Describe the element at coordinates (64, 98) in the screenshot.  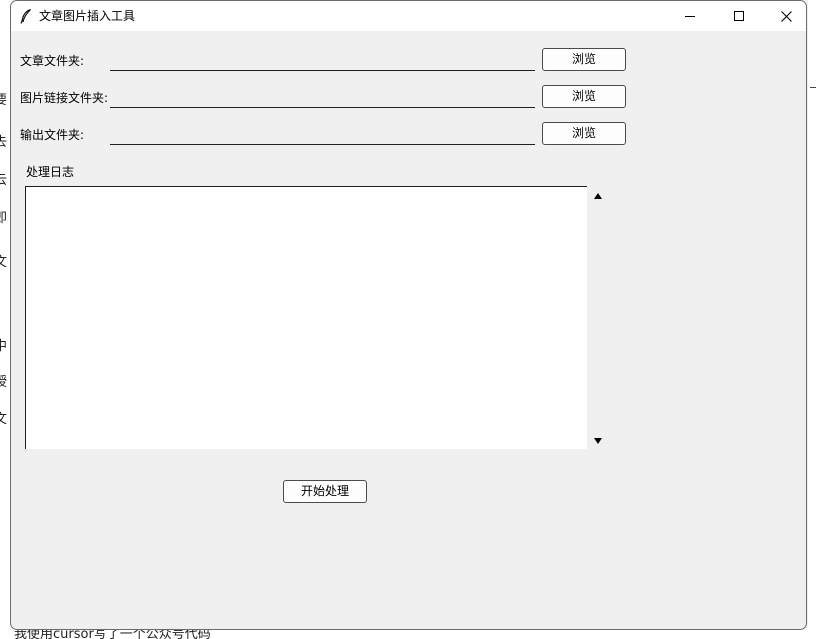
I see `image-link-folder-label: 图片链接文件夹:` at that location.